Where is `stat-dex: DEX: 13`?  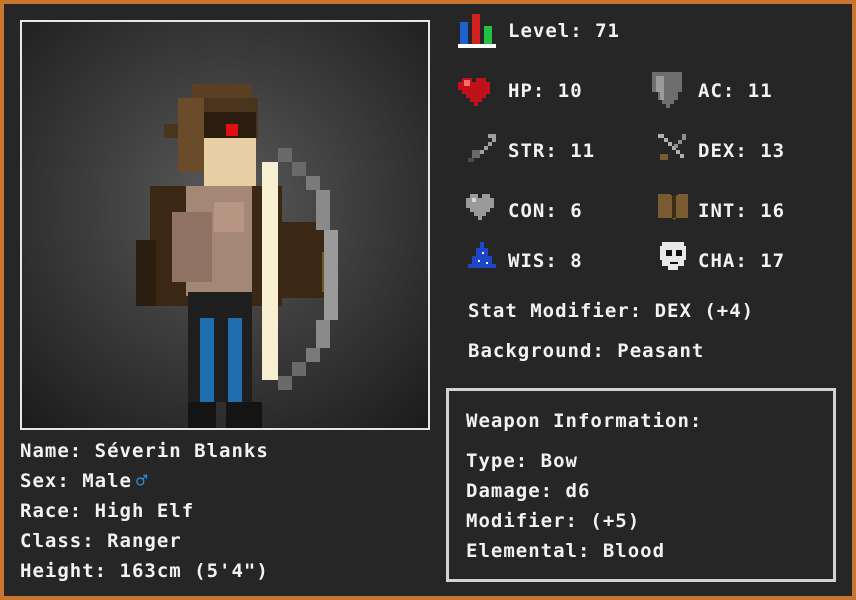 stat-dex: DEX: 13 is located at coordinates (741, 151).